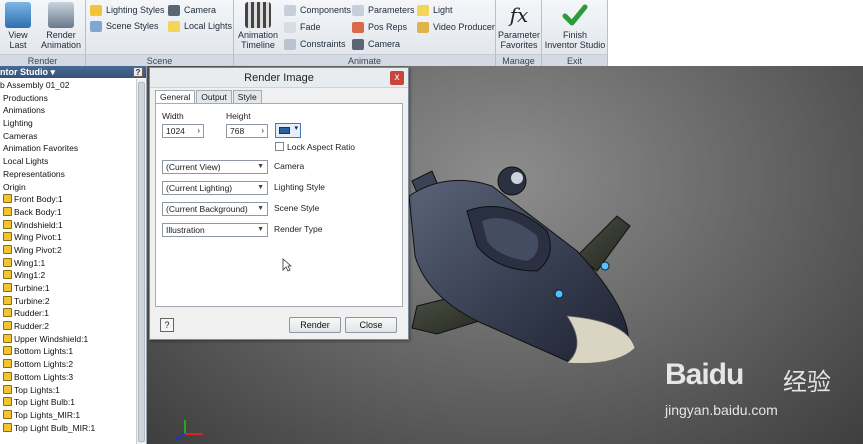  Describe the element at coordinates (68, 110) in the screenshot. I see `tree-item: Animations` at that location.